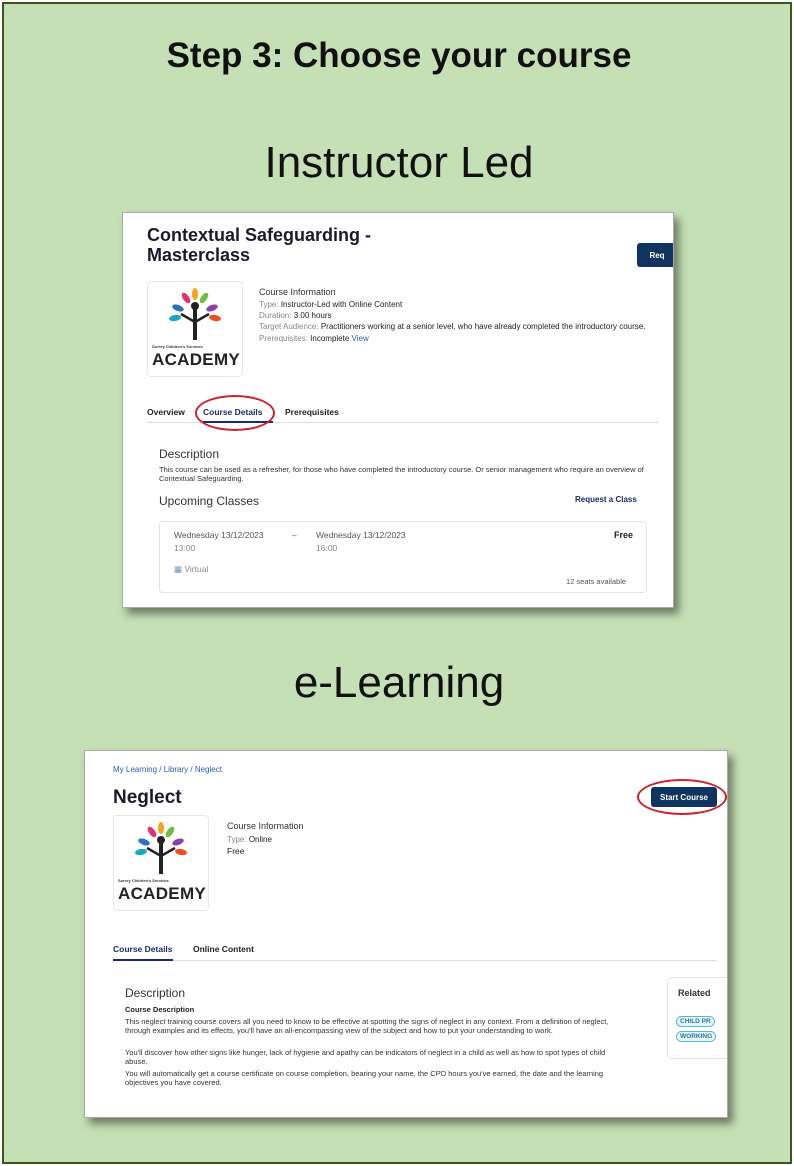 Image resolution: width=794 pixels, height=1166 pixels. I want to click on prereq-view-link: View, so click(360, 338).